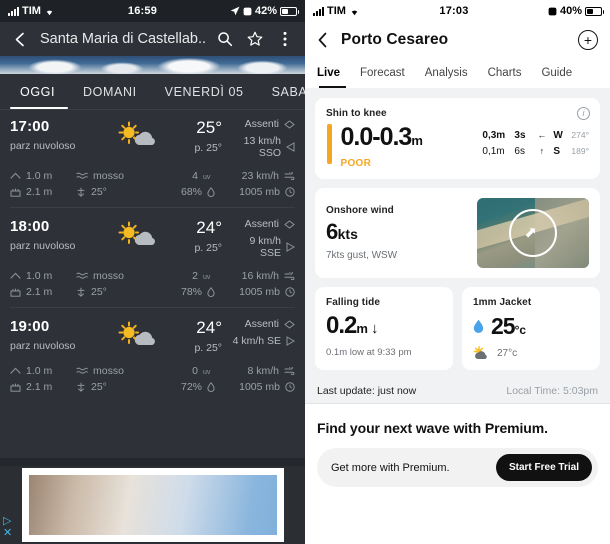 This screenshot has width=610, height=544. What do you see at coordinates (195, 136) in the screenshot?
I see `hour-temp-block: 25° p. 25°` at bounding box center [195, 136].